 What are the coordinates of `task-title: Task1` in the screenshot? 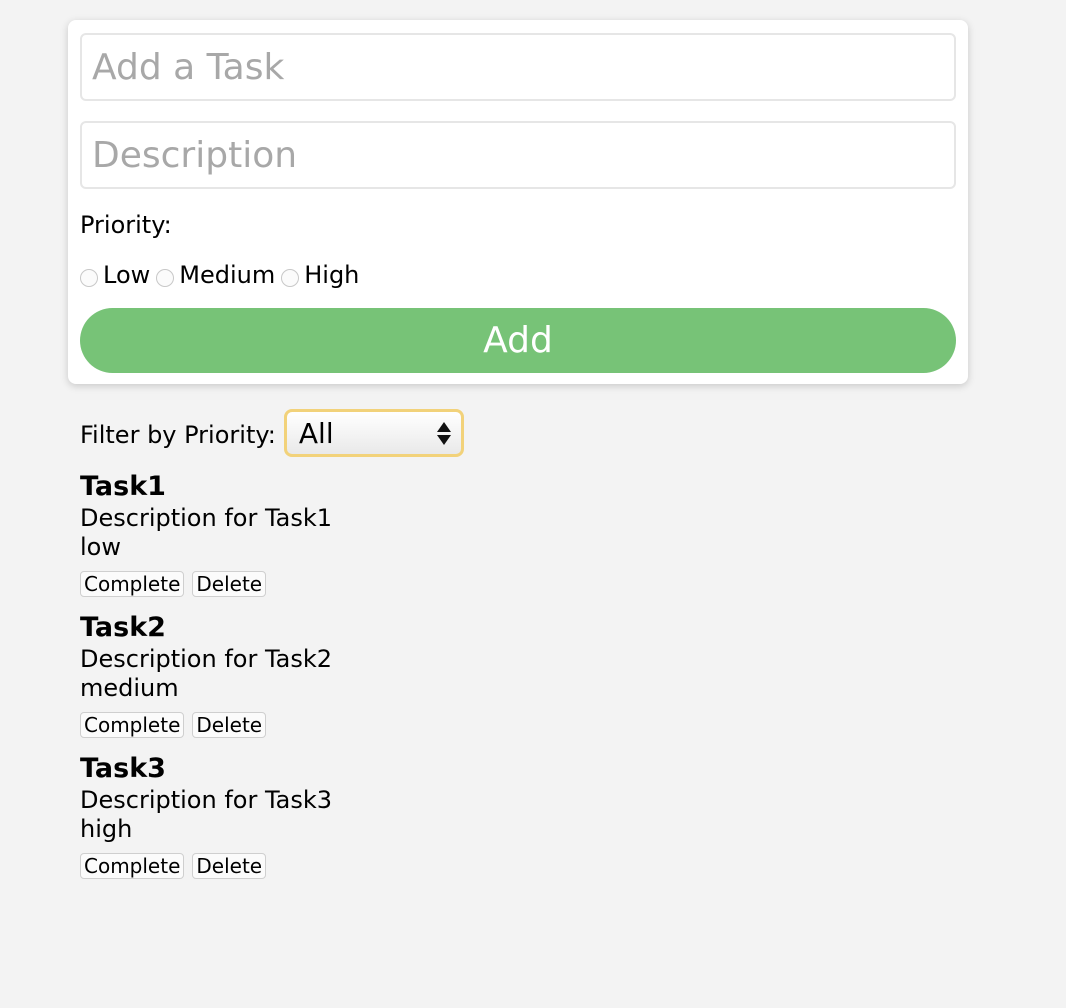 It's located at (123, 486).